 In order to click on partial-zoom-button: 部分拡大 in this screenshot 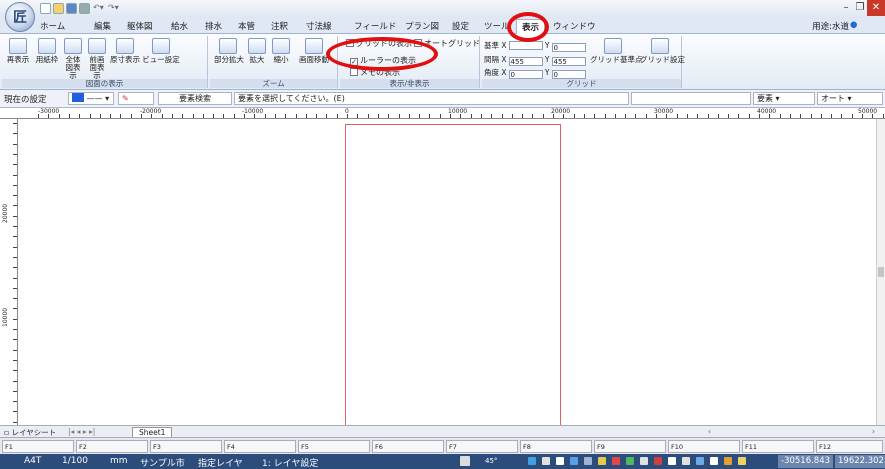, I will do `click(229, 51)`.